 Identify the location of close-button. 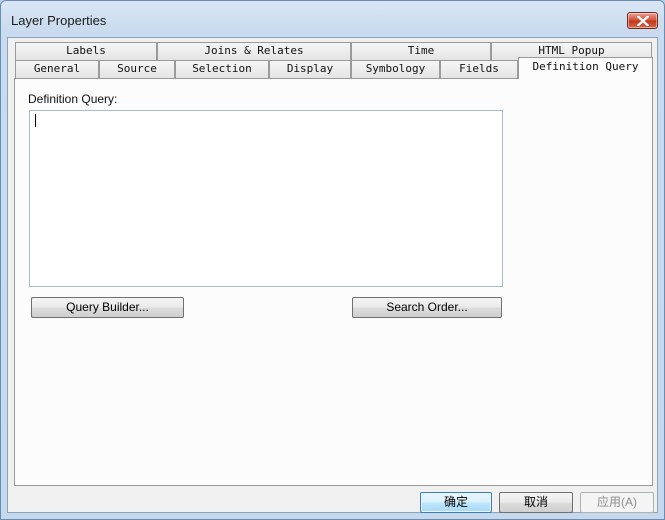
(642, 20).